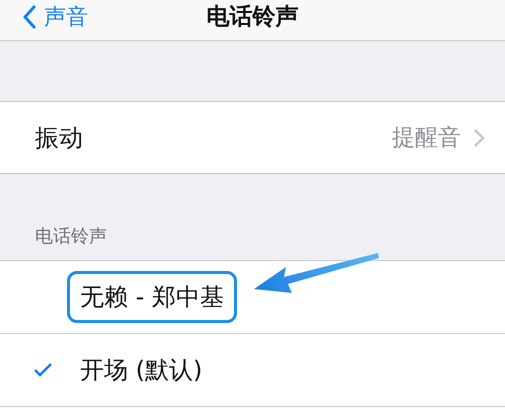 The image size is (505, 414). I want to click on back-button: 声音, so click(55, 17).